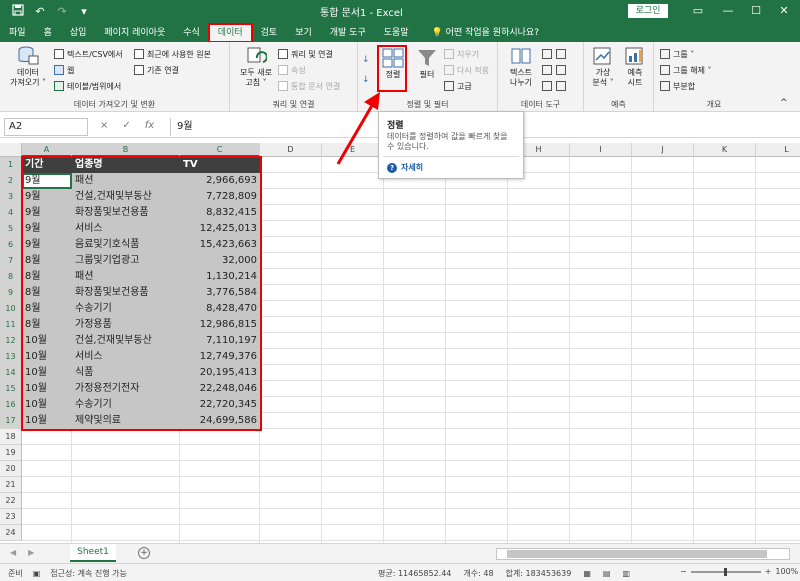 This screenshot has width=800, height=581. Describe the element at coordinates (220, 405) in the screenshot. I see `data-cell: 22,720,345` at that location.